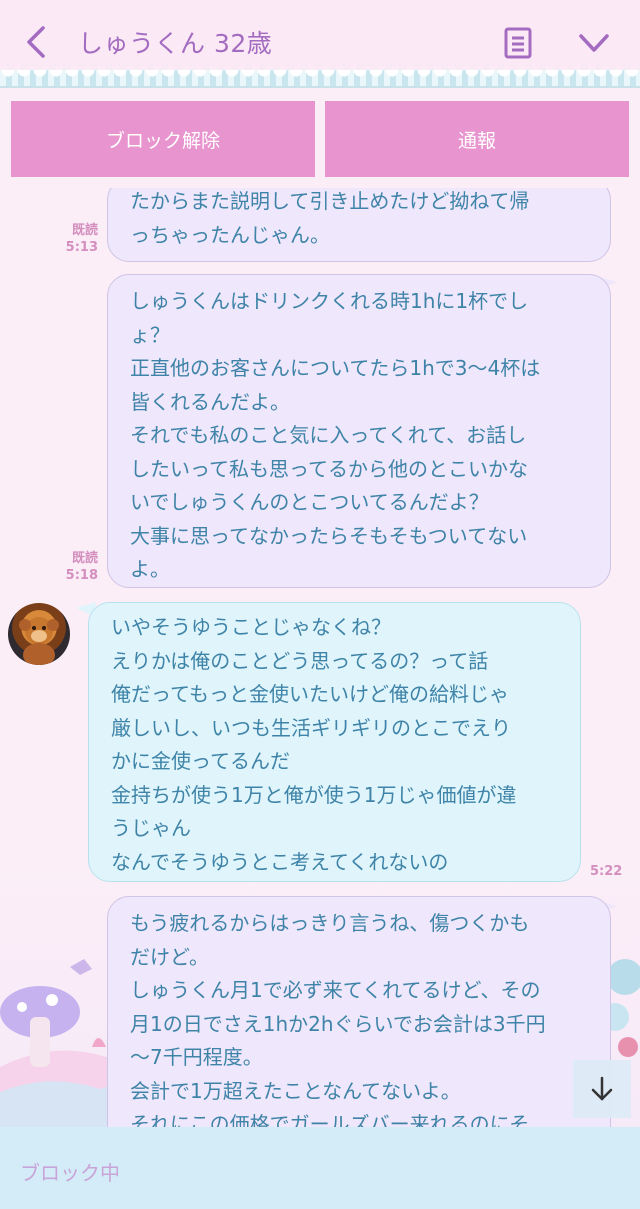 This screenshot has width=640, height=1209. I want to click on message-time: 5:18, so click(81, 575).